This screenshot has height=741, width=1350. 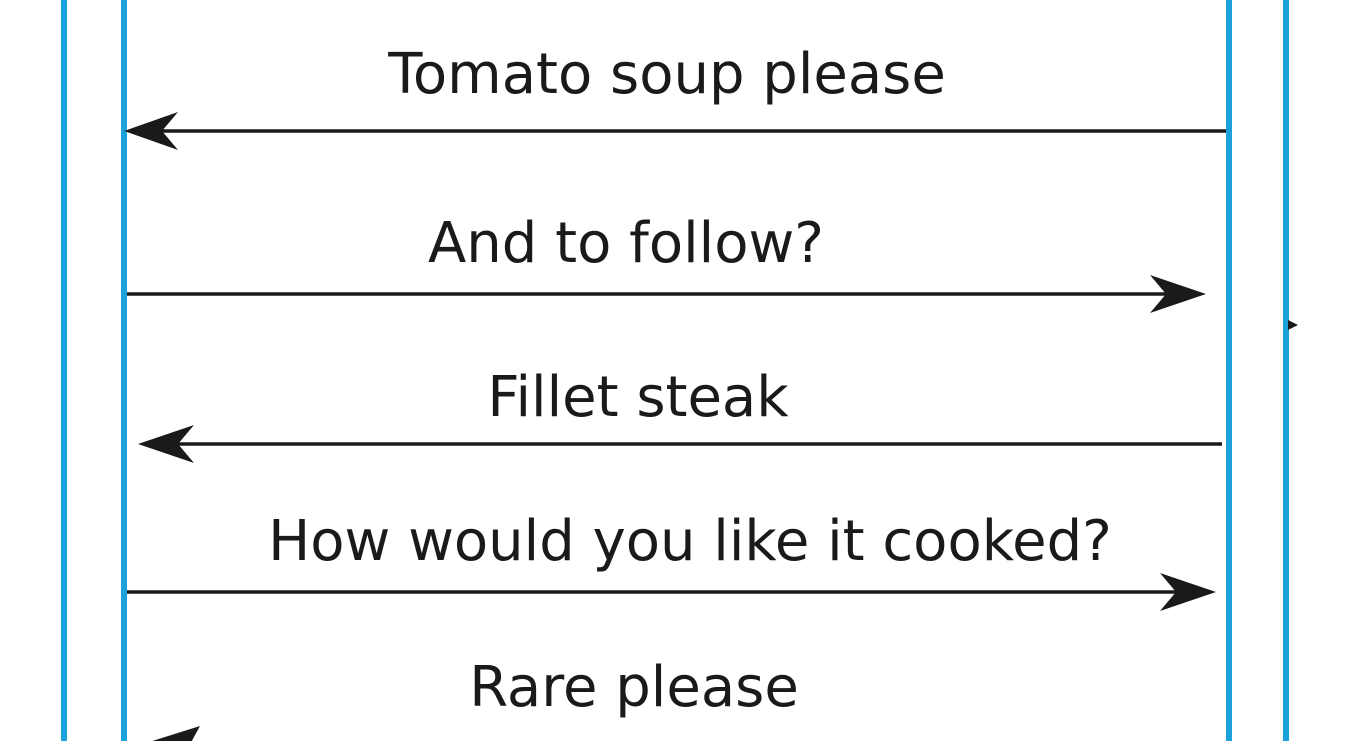 I want to click on message-label: And to follow?, so click(x=626, y=243).